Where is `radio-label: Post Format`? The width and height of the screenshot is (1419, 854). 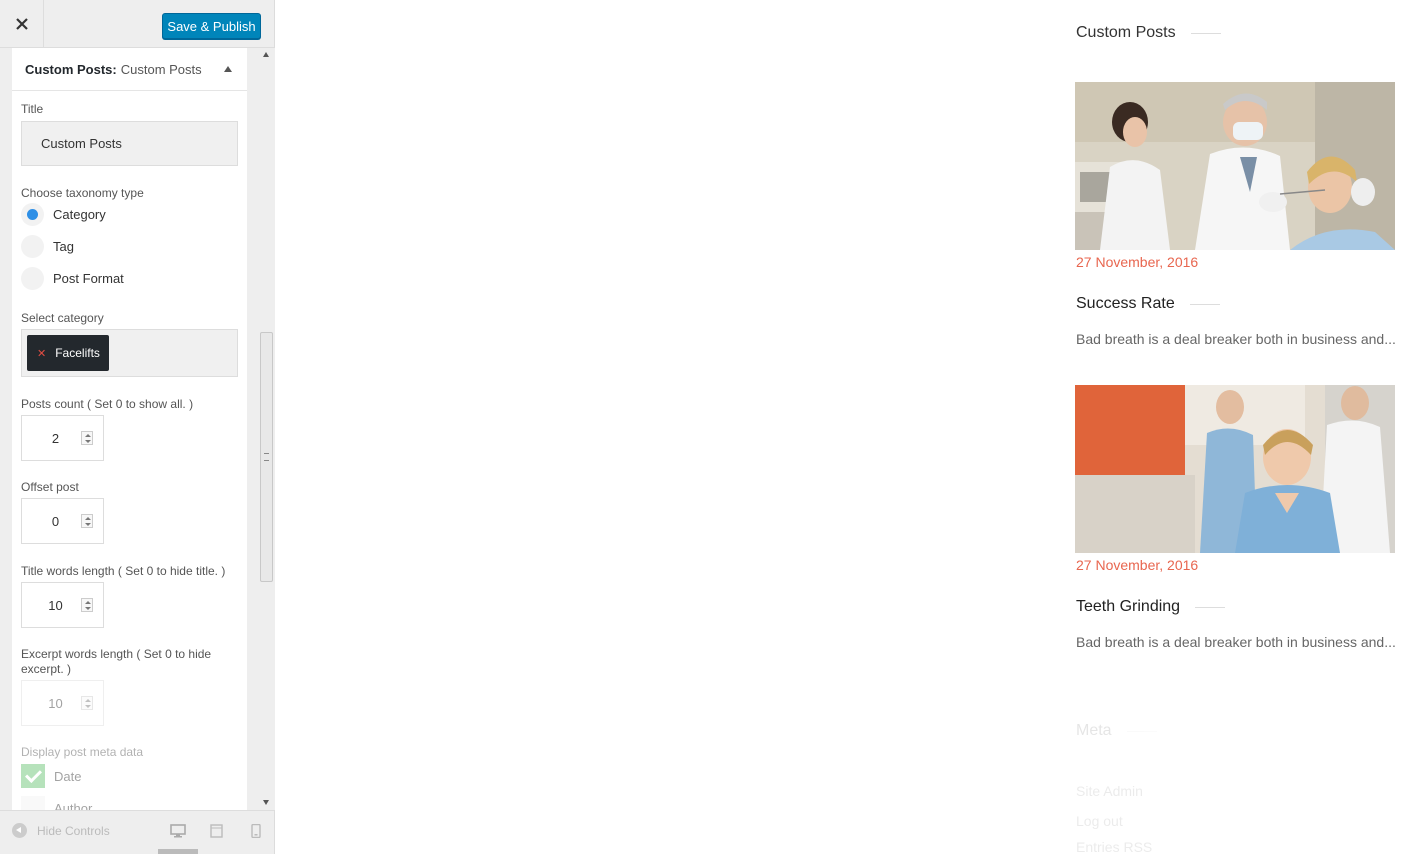
radio-label: Post Format is located at coordinates (88, 278).